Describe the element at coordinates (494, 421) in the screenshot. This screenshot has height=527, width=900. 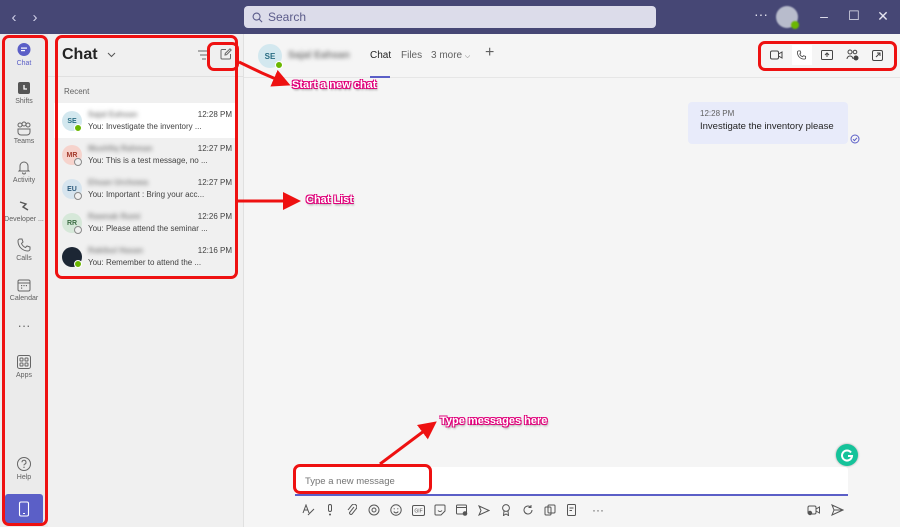
I see `annotation-type-here: Type messages here` at that location.